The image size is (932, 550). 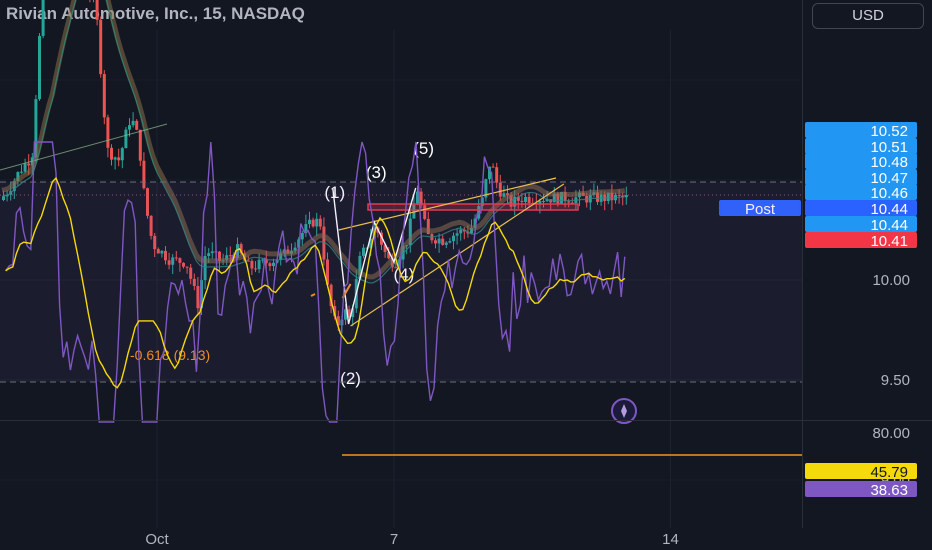 I want to click on price-tag-value: 10.41, so click(x=889, y=241).